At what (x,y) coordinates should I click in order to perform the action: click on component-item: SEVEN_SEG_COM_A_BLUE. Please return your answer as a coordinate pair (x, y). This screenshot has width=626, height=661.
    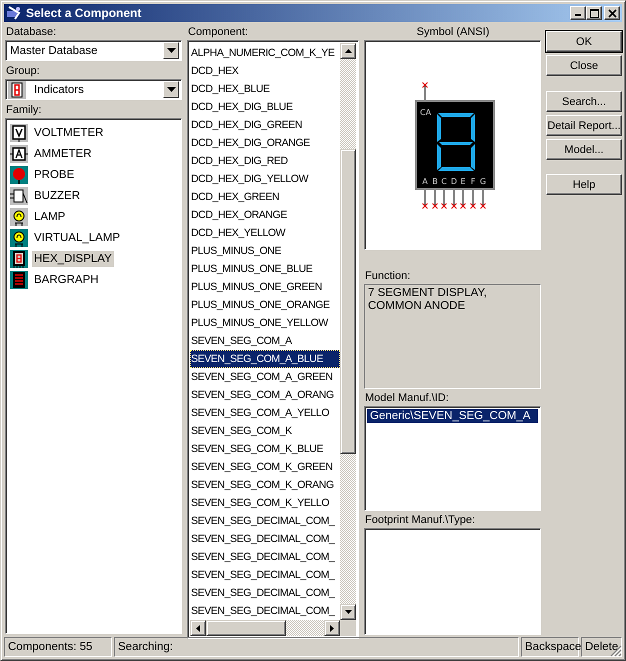
    Looking at the image, I should click on (265, 359).